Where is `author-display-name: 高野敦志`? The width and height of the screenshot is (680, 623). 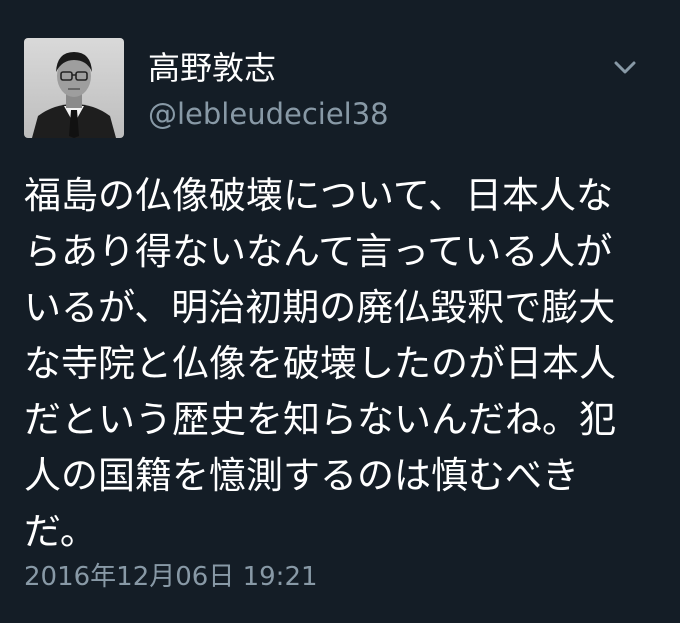
author-display-name: 高野敦志 is located at coordinates (212, 68).